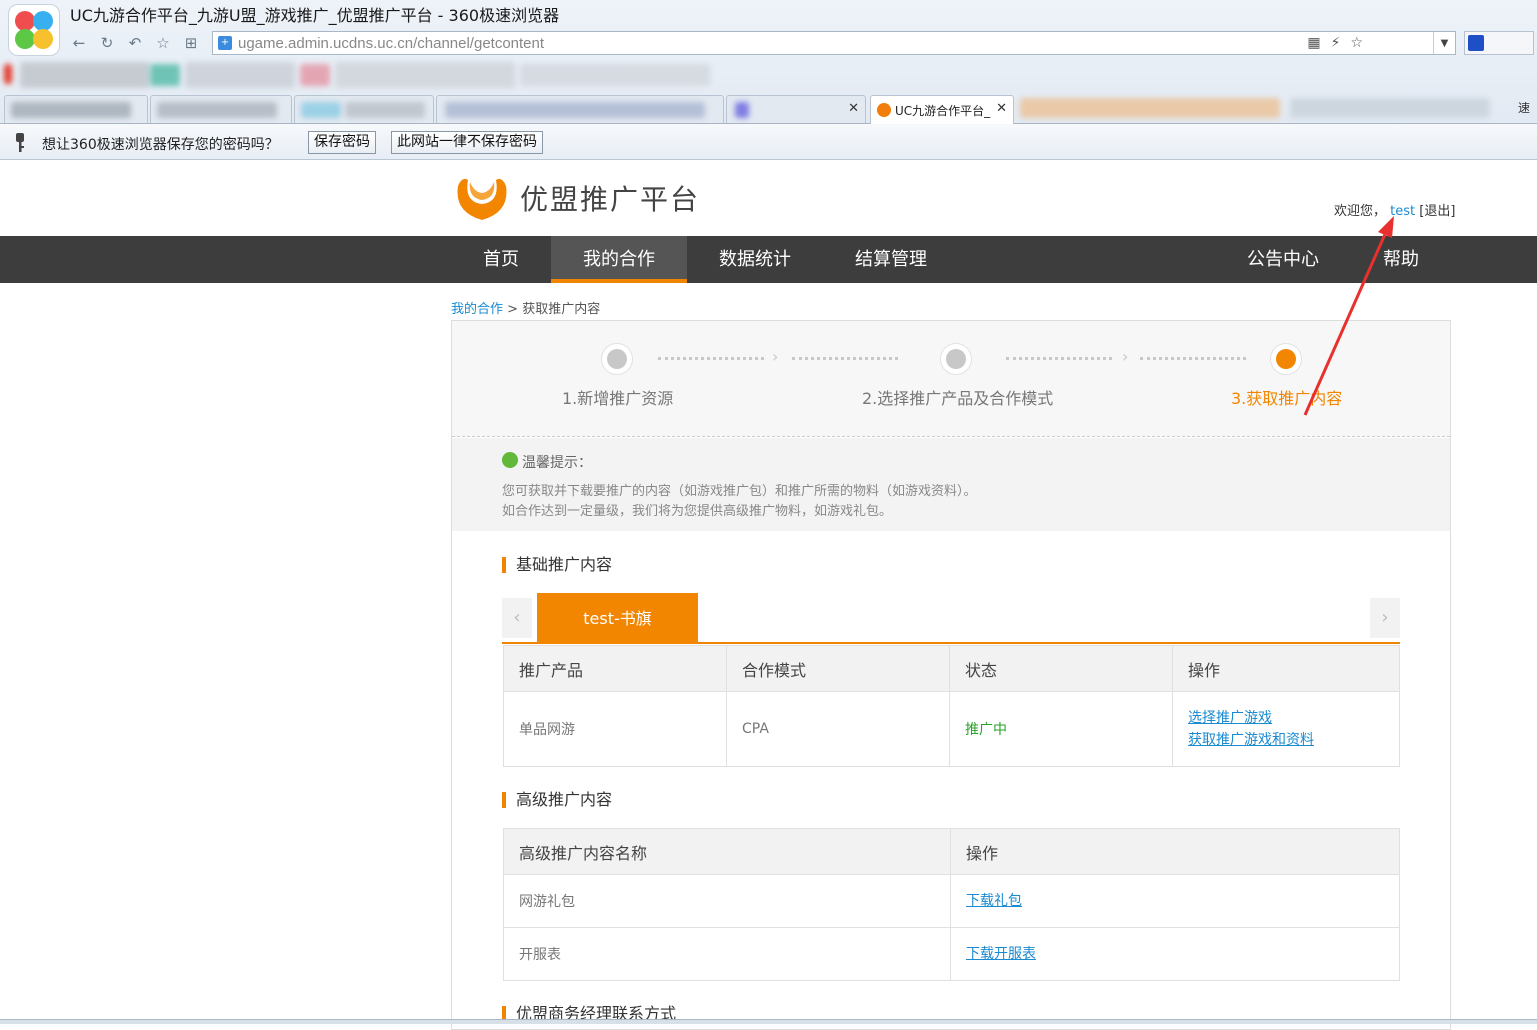 The width and height of the screenshot is (1537, 1030). I want to click on advanced-content-table: 高级推广内容名称 操作 网游礼包 下载礼包 开服表 下载开服表, so click(951, 904).